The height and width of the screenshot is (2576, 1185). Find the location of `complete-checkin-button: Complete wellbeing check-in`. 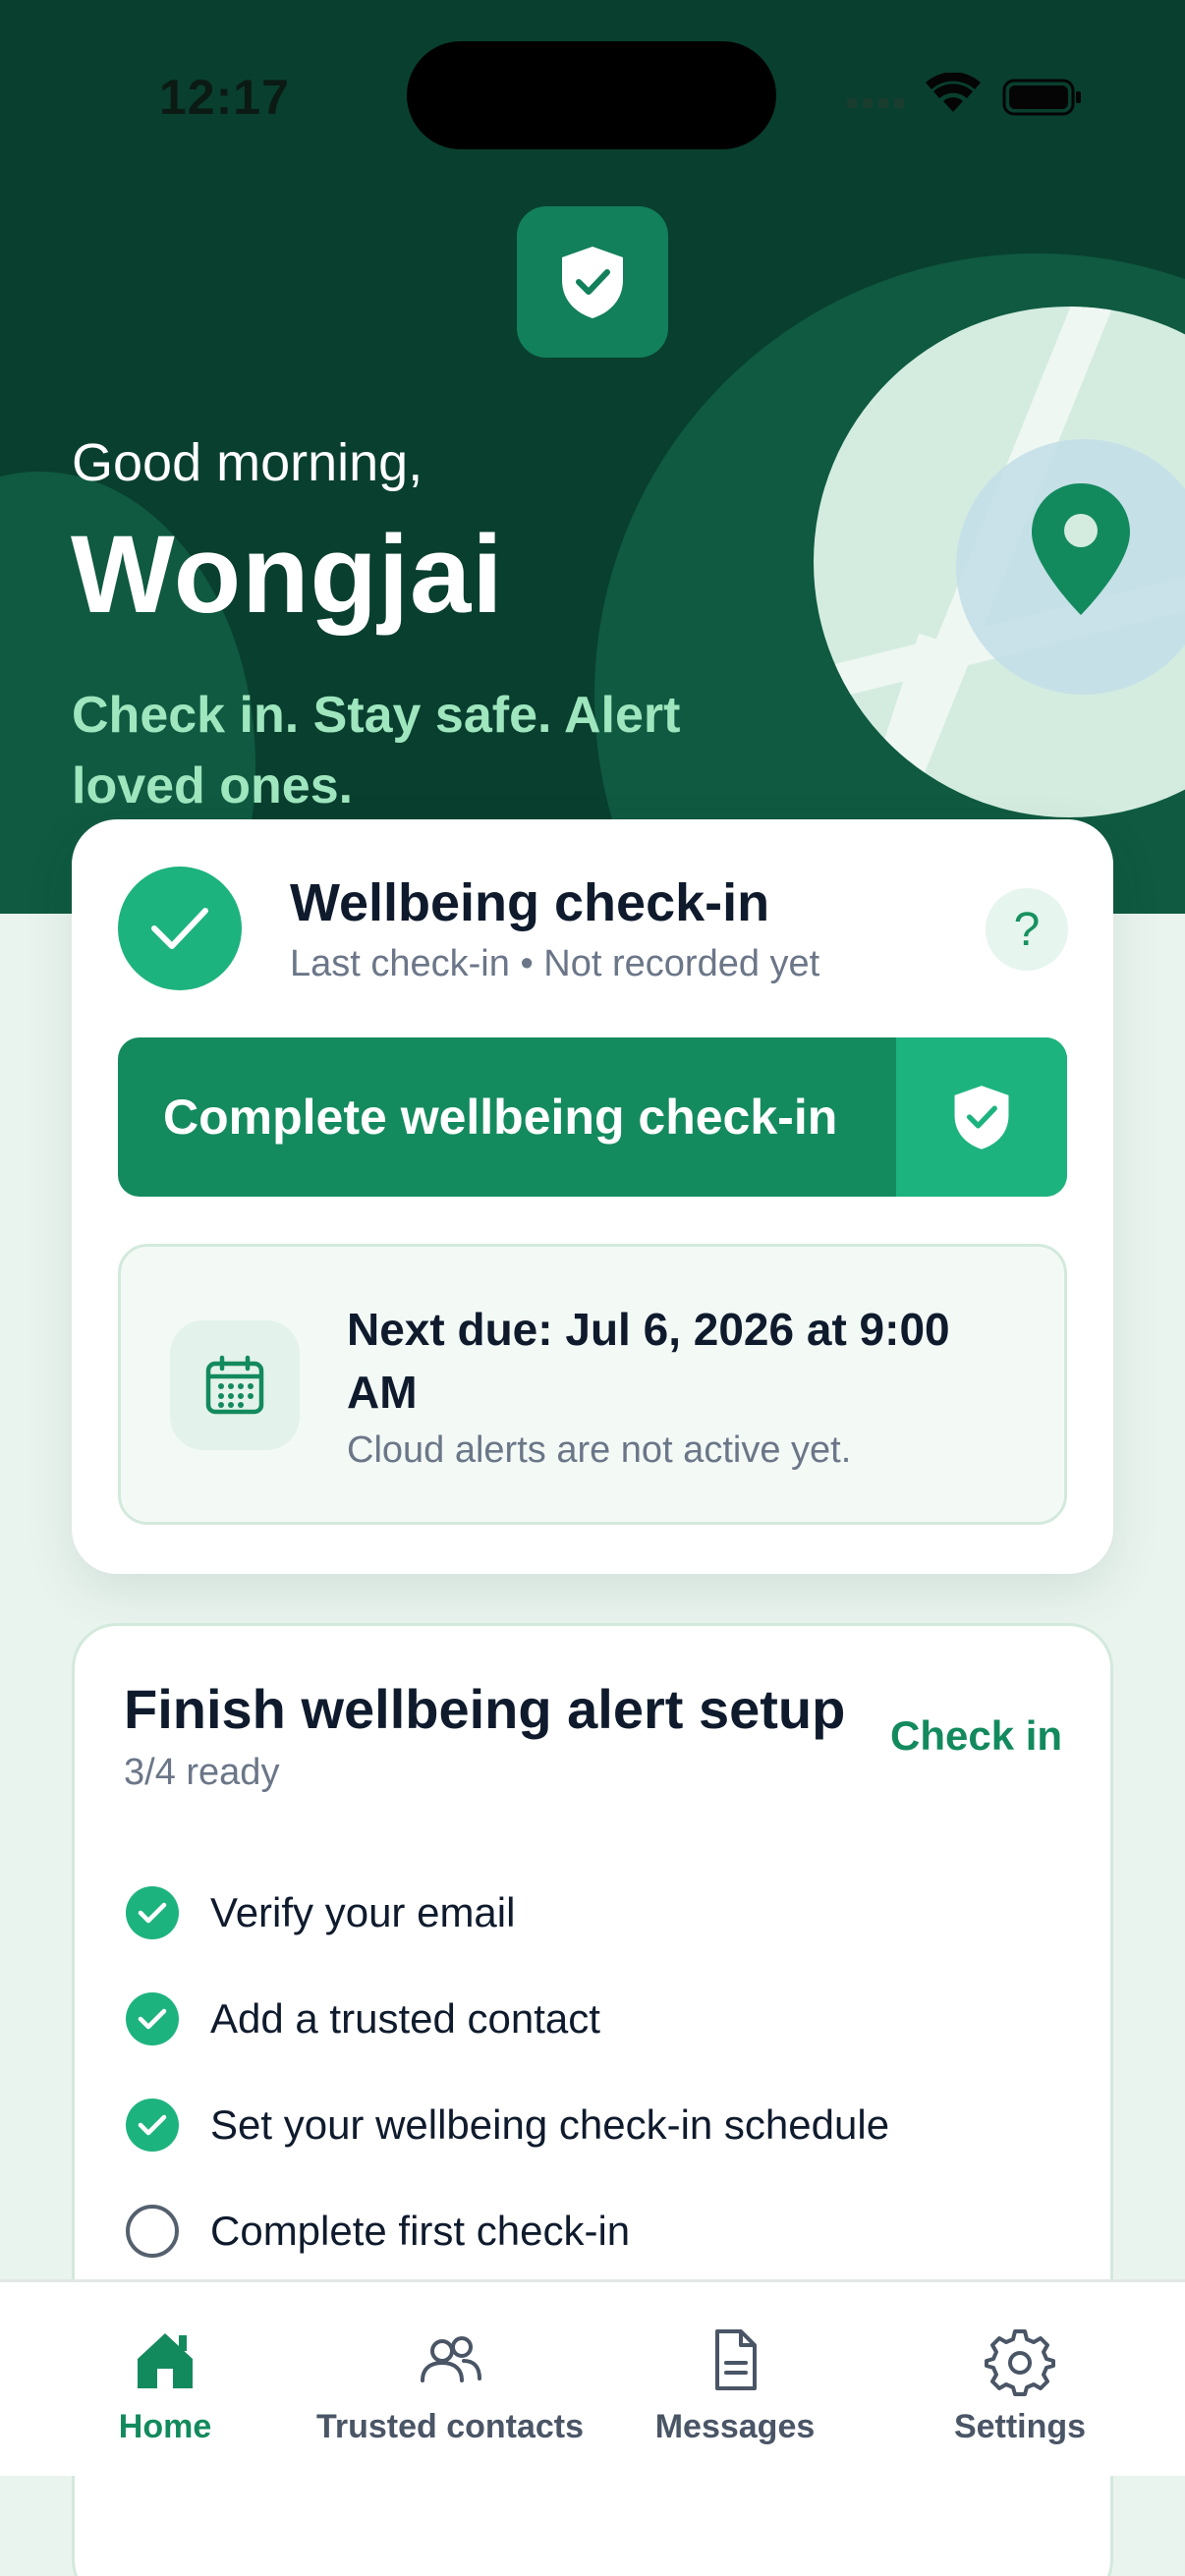

complete-checkin-button: Complete wellbeing check-in is located at coordinates (592, 1117).